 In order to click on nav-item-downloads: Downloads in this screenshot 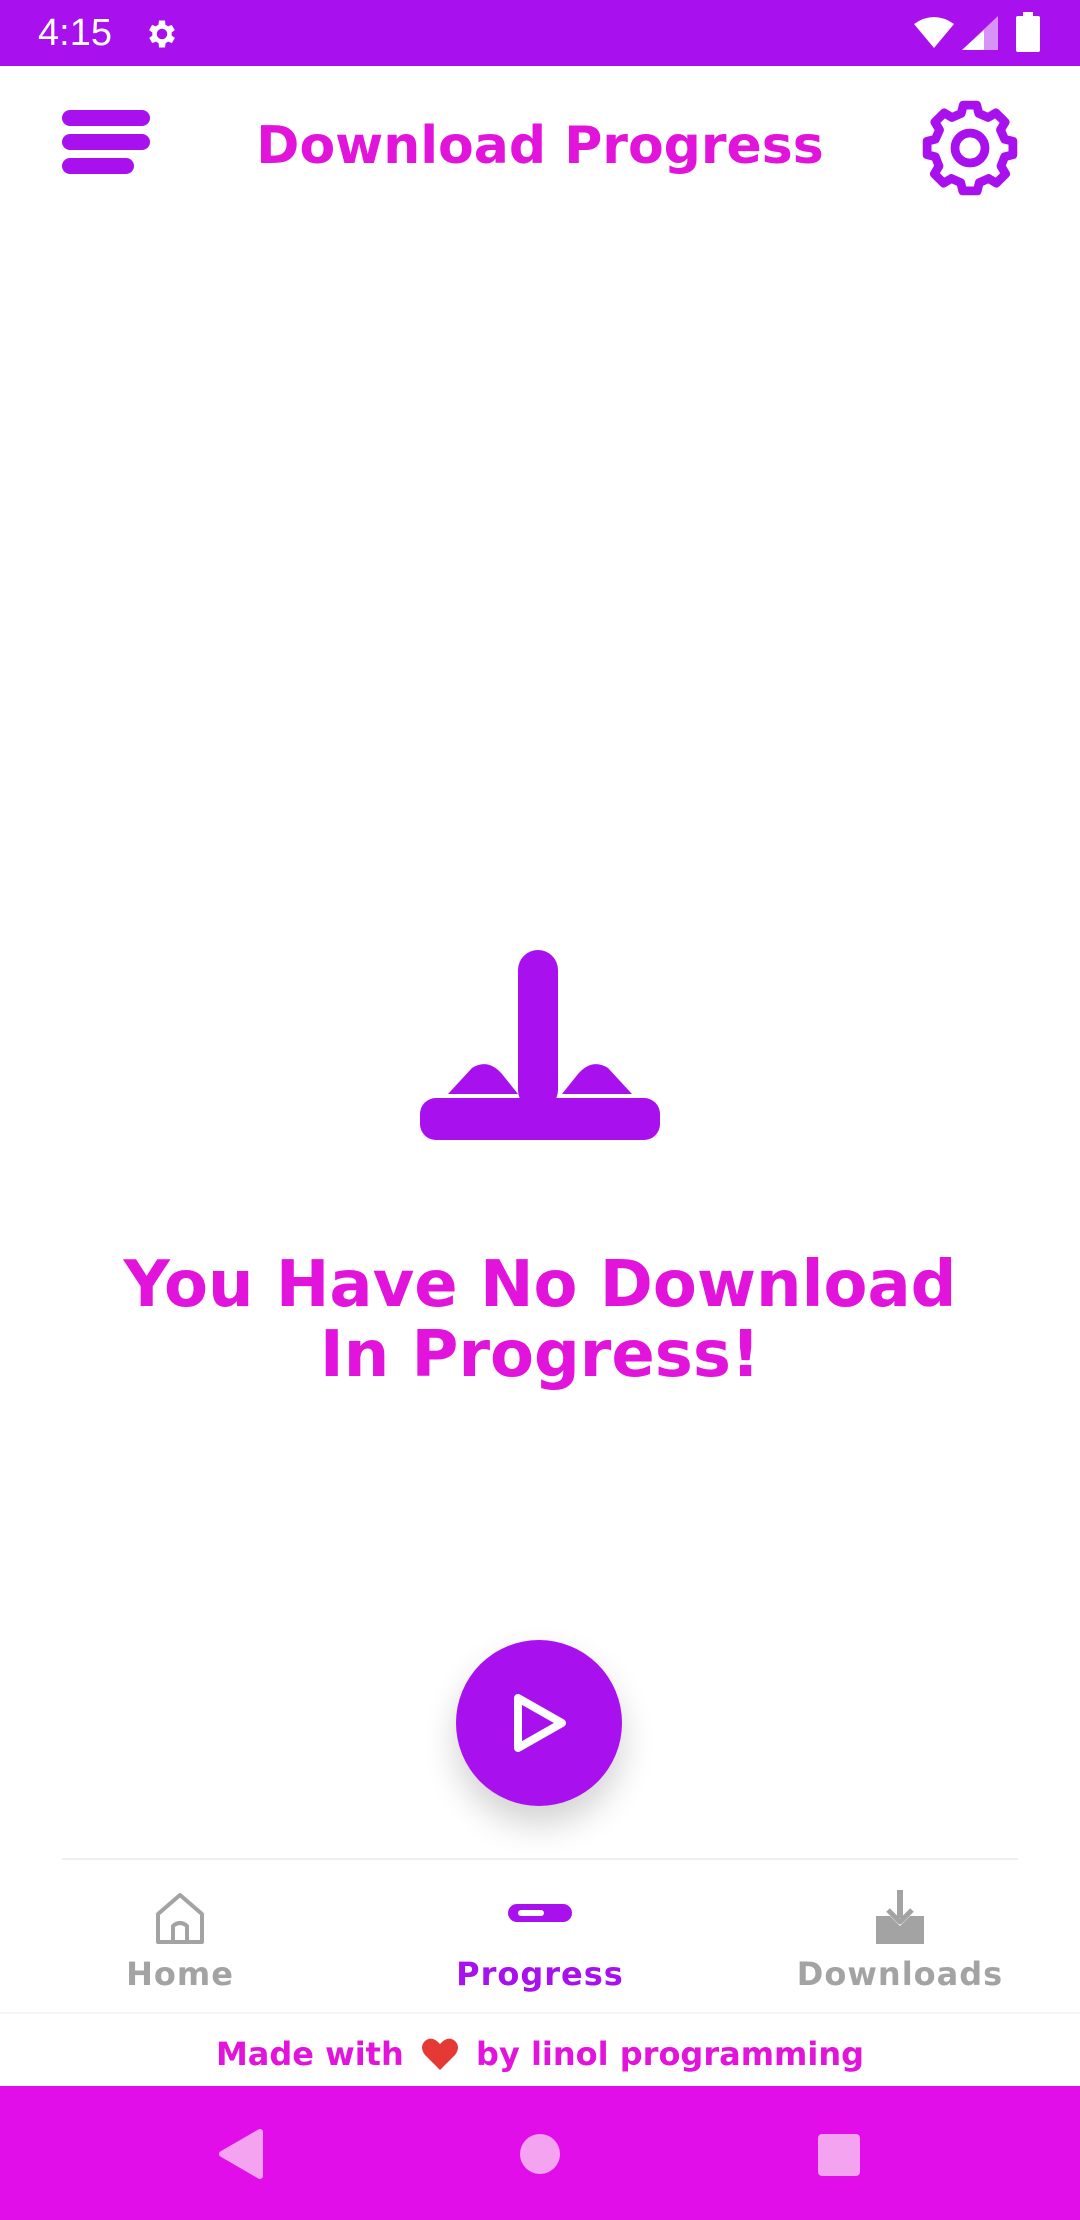, I will do `click(900, 1935)`.